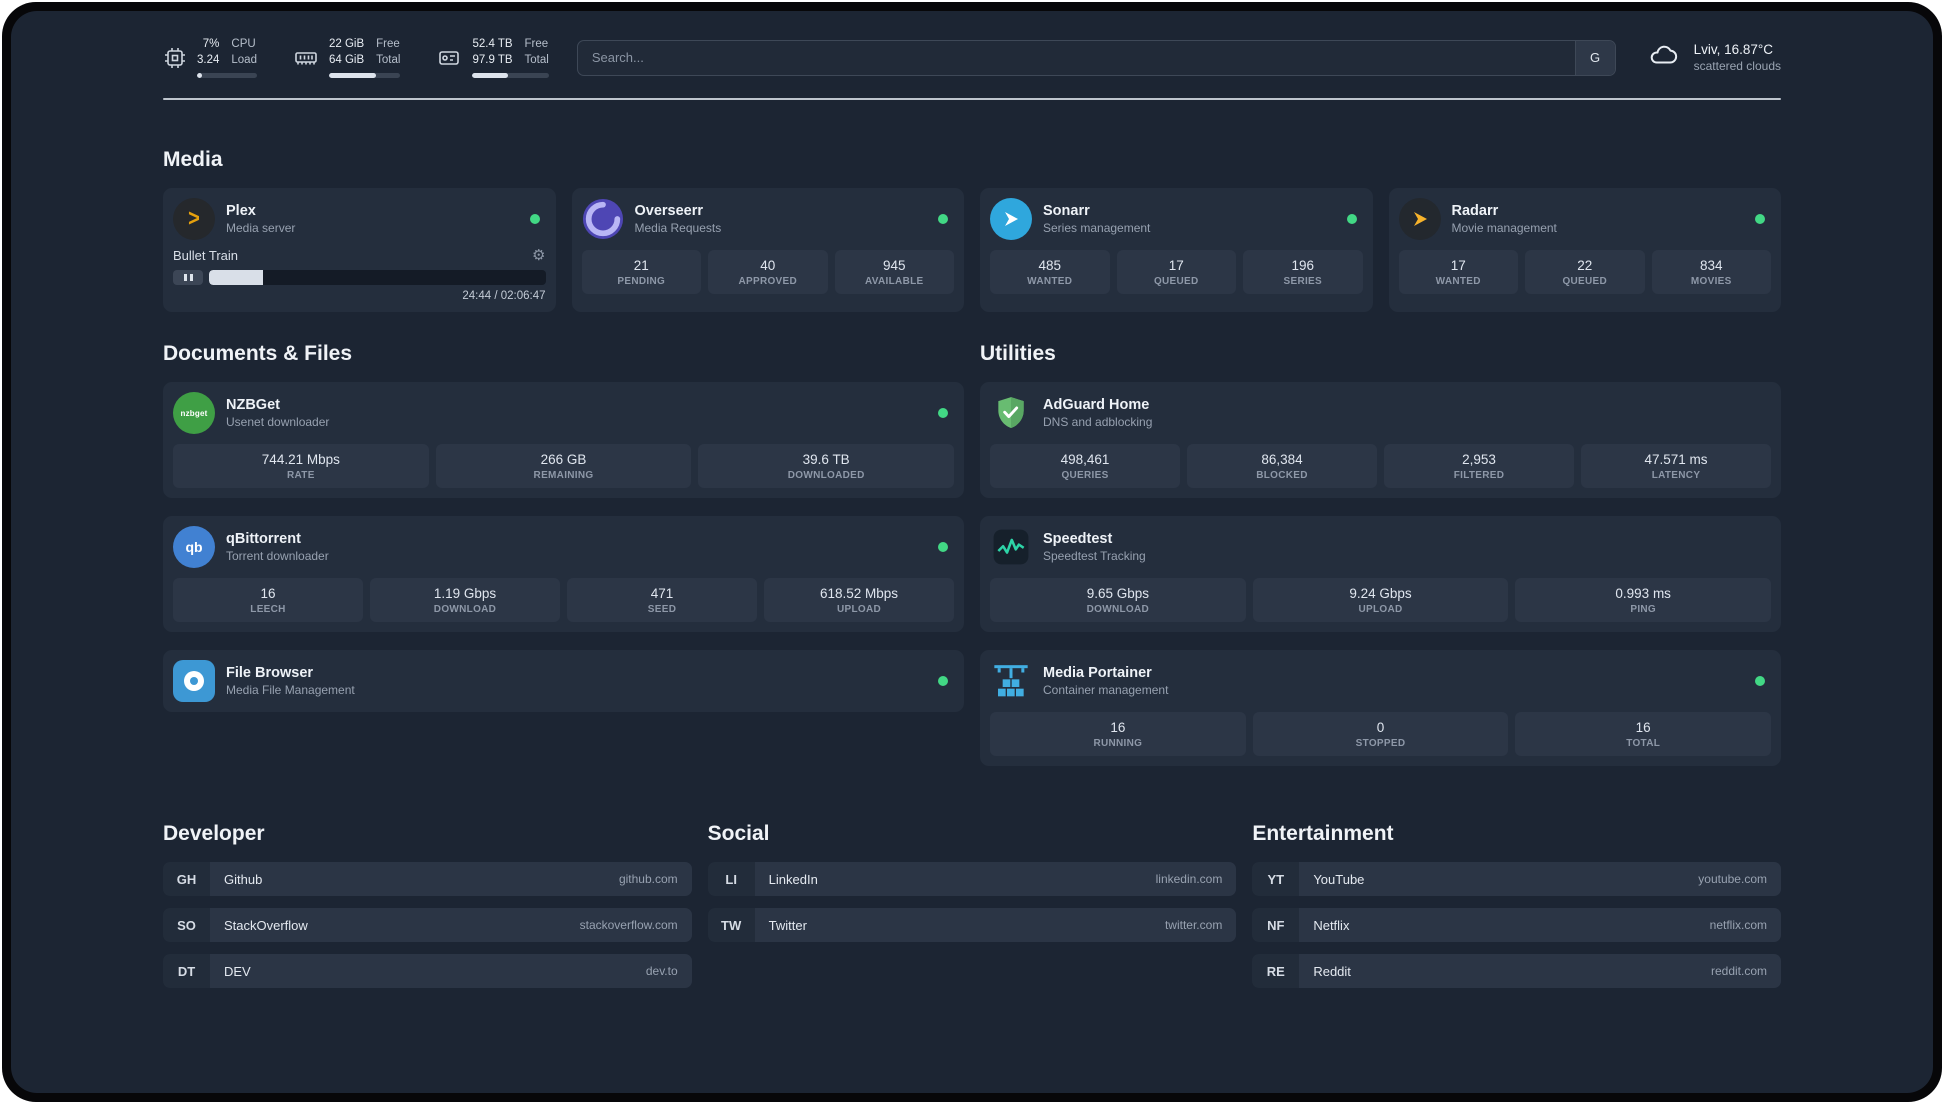  Describe the element at coordinates (538, 255) in the screenshot. I see `gear-icon: ⚙` at that location.